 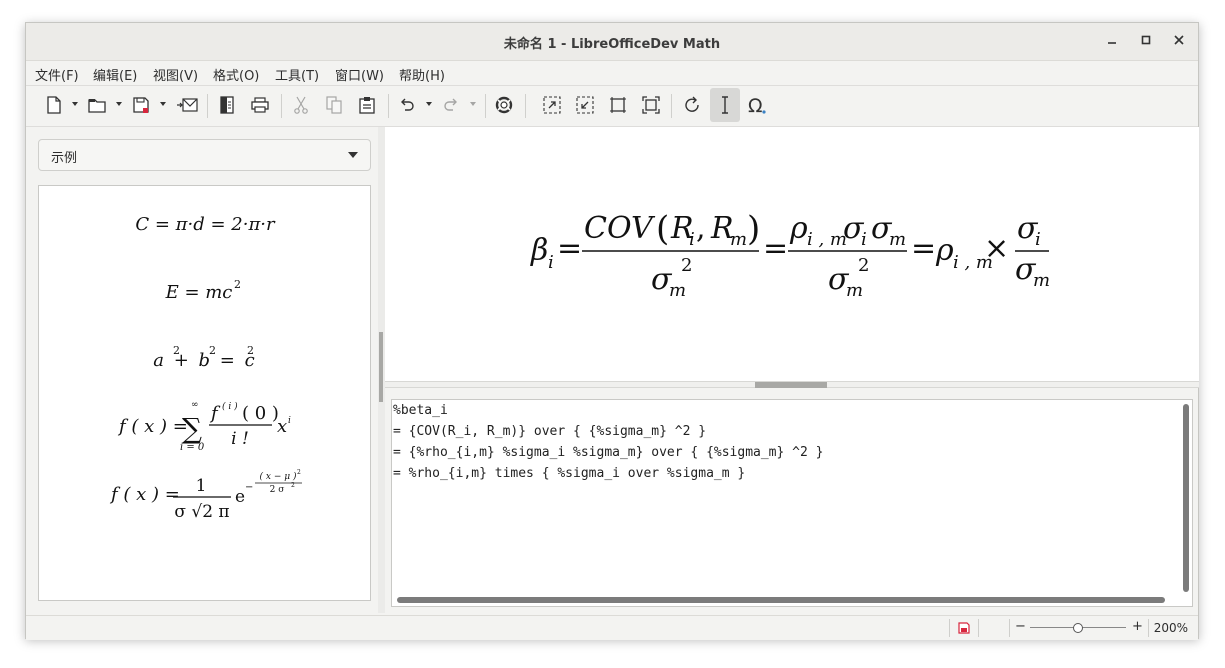 What do you see at coordinates (1020, 626) in the screenshot?
I see `zoom-out-button-status: −` at bounding box center [1020, 626].